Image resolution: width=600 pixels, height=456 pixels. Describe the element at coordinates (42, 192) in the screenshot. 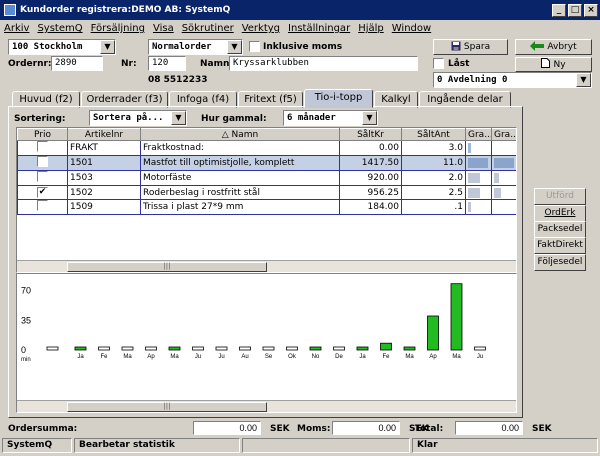

I see `prio-checkbox: ✔` at that location.